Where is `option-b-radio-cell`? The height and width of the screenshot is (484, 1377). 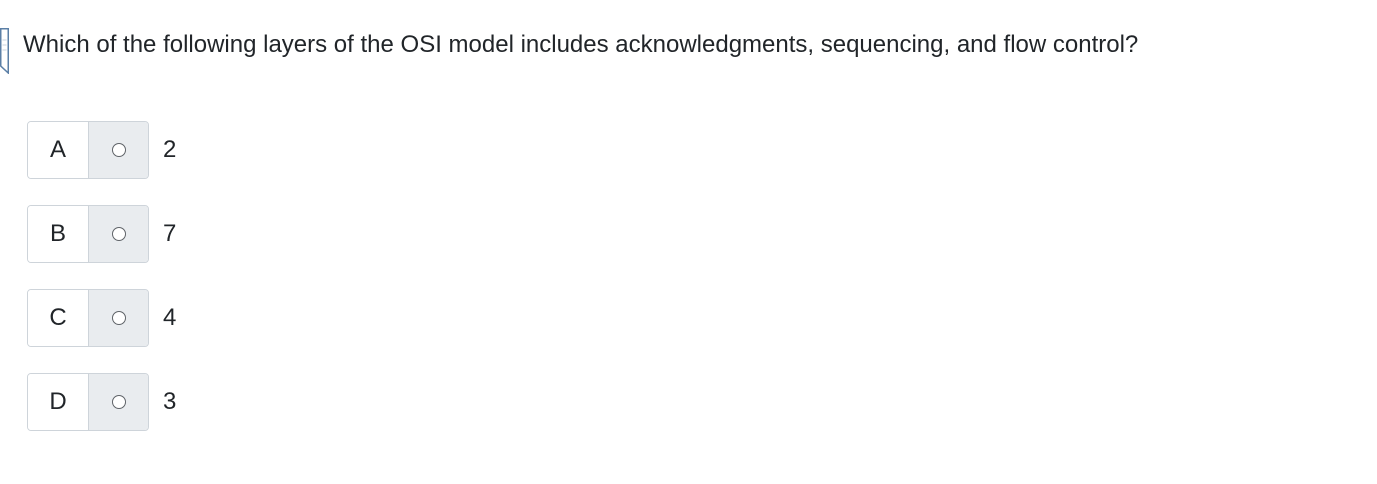 option-b-radio-cell is located at coordinates (118, 234).